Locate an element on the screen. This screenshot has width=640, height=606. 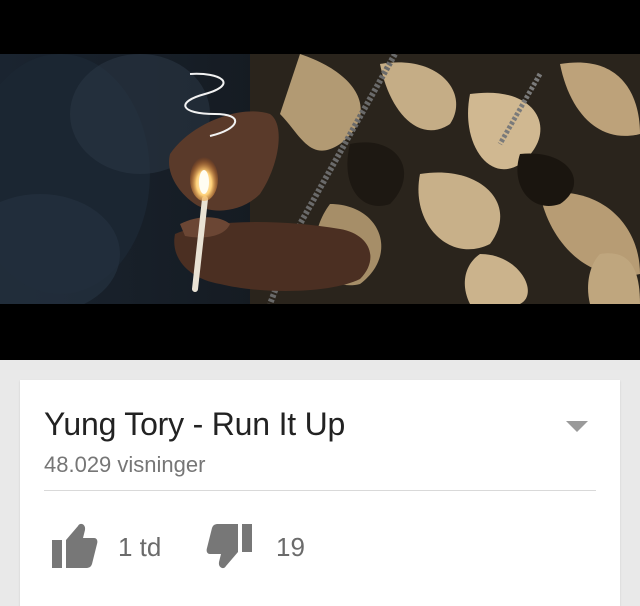
expand-description-button is located at coordinates (577, 426).